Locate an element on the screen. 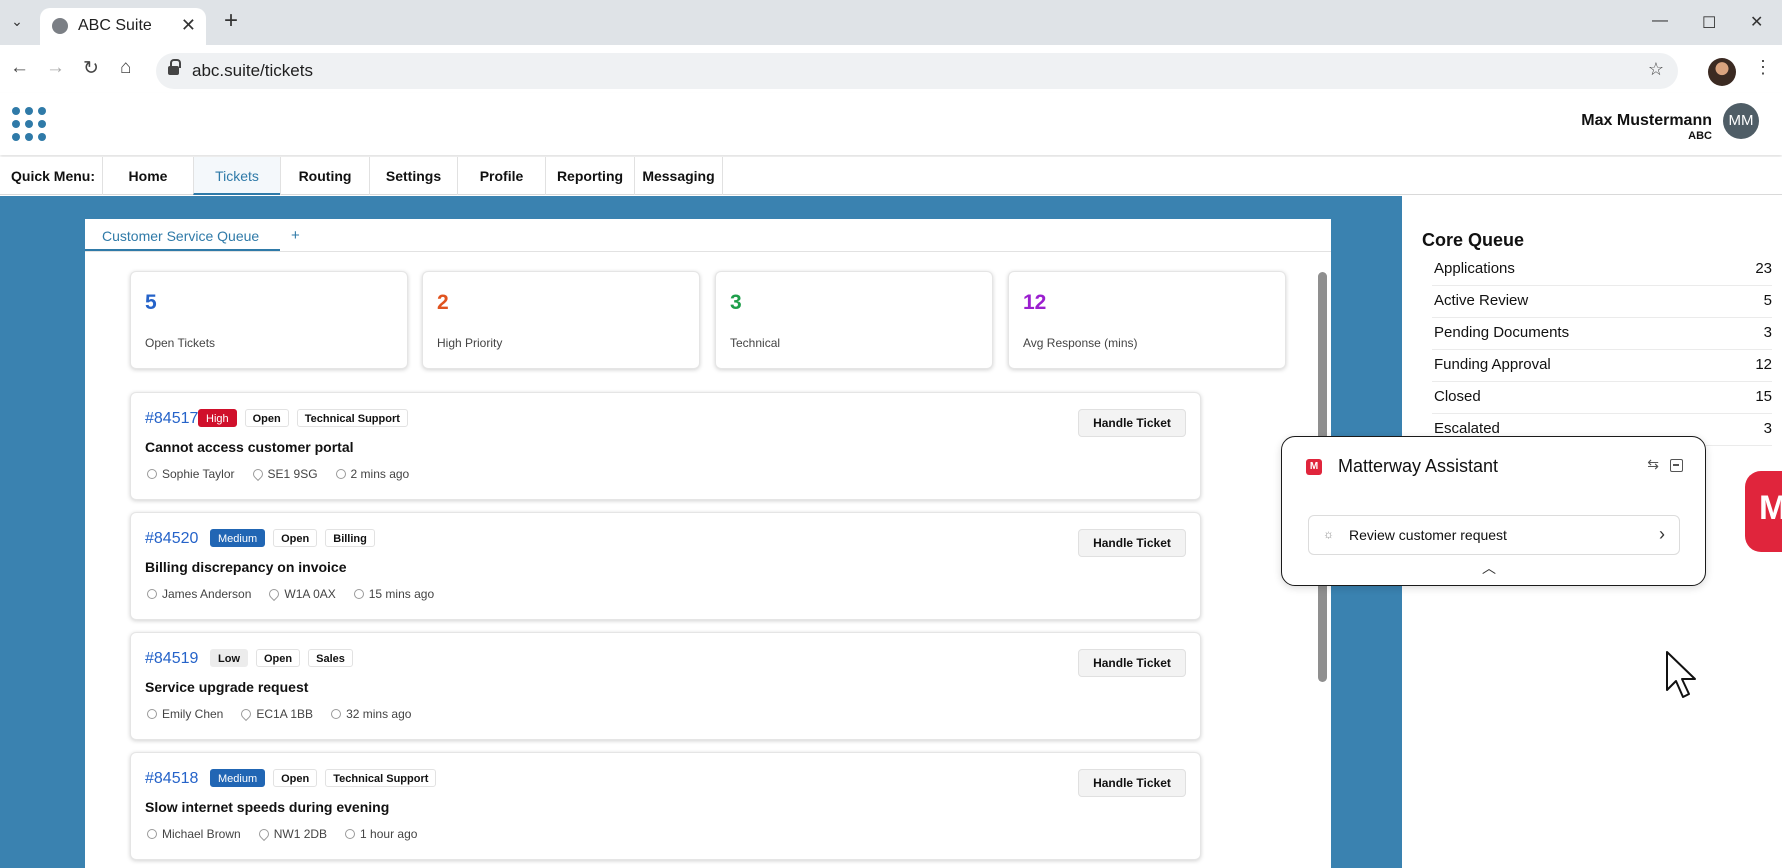 This screenshot has width=1782, height=868. queue-count: 23 is located at coordinates (1763, 268).